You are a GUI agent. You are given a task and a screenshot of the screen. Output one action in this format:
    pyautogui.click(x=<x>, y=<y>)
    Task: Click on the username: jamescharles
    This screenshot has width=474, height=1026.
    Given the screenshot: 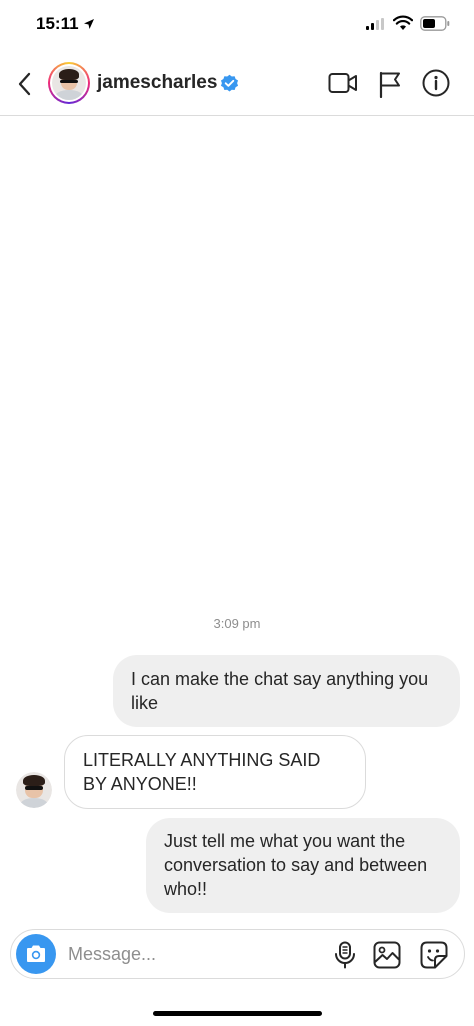 What is the action you would take?
    pyautogui.click(x=157, y=83)
    